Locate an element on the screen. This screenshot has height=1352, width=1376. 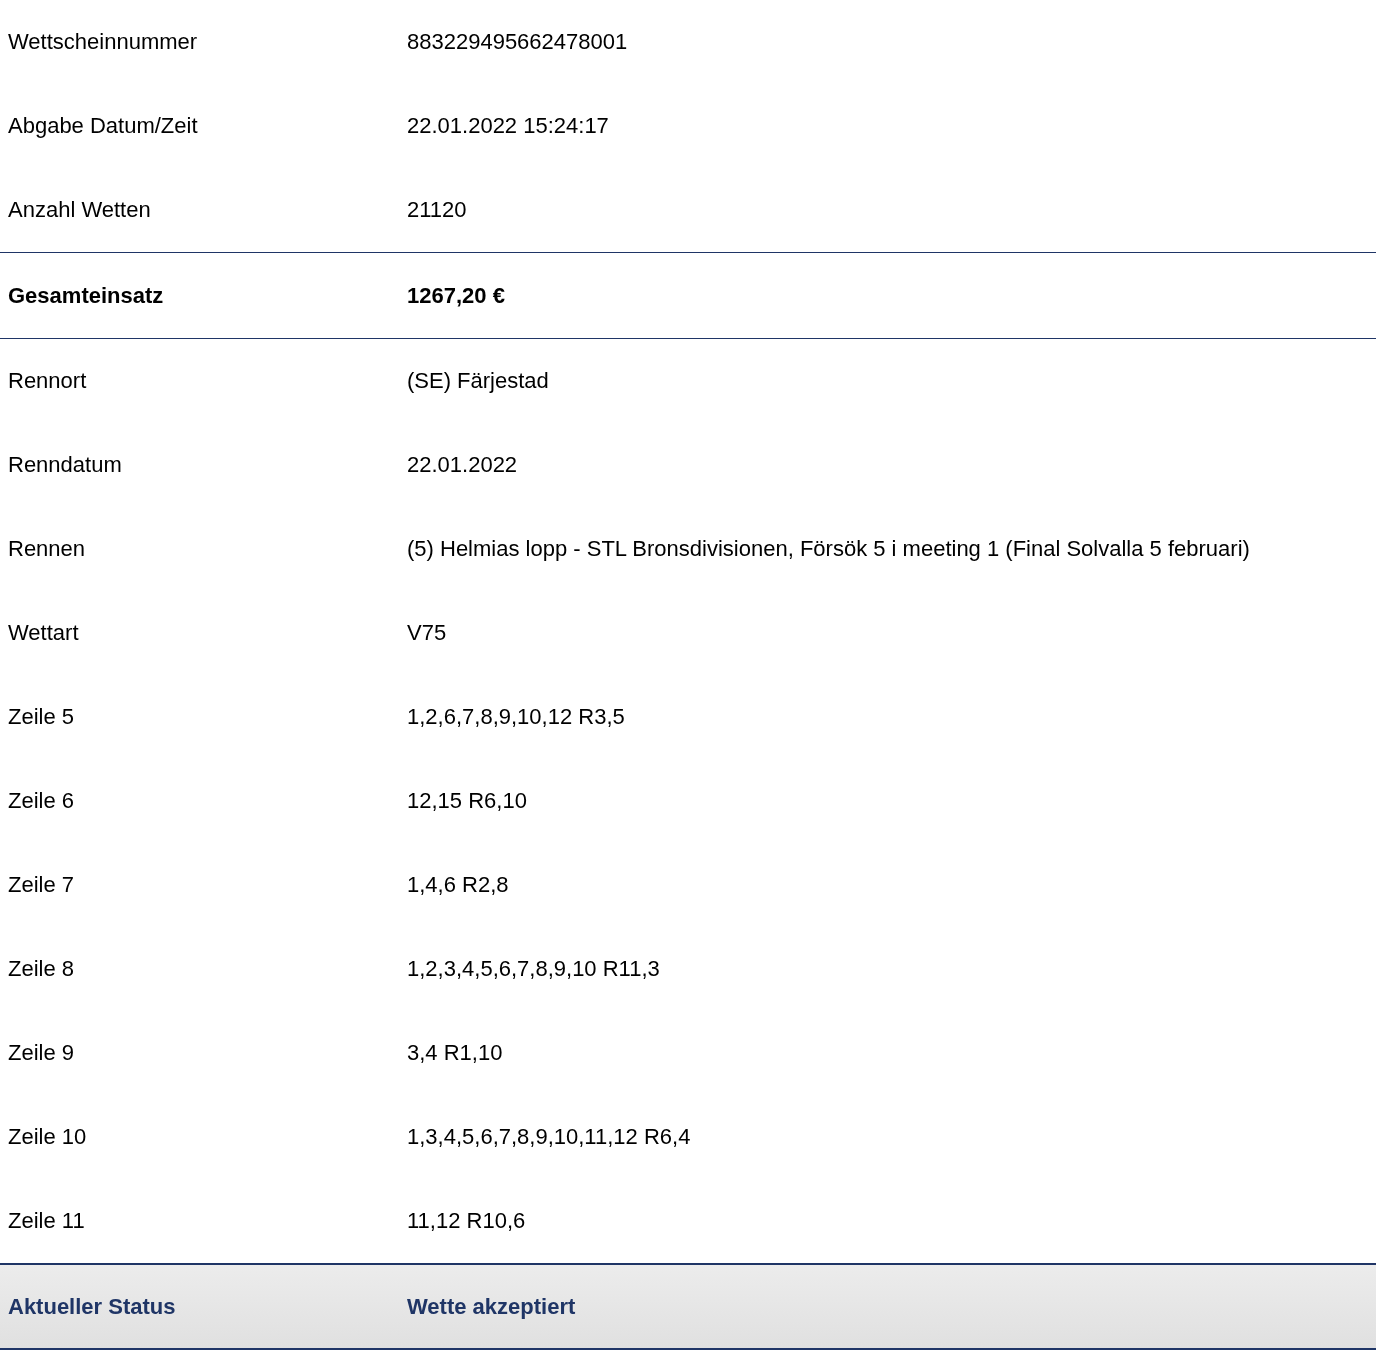
row-value: V75 is located at coordinates (427, 633).